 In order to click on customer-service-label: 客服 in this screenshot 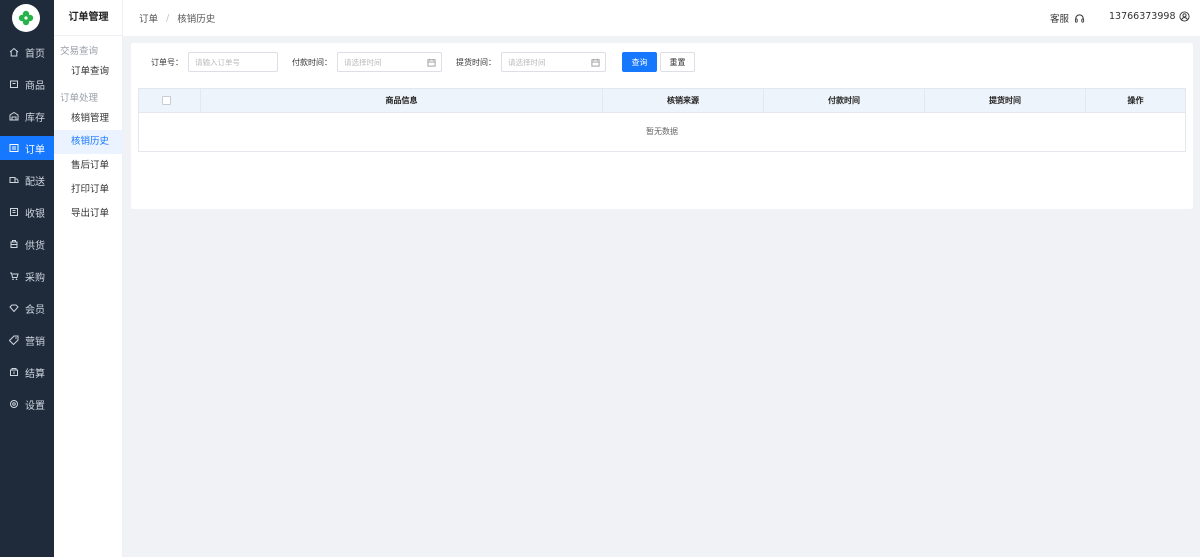, I will do `click(1060, 19)`.